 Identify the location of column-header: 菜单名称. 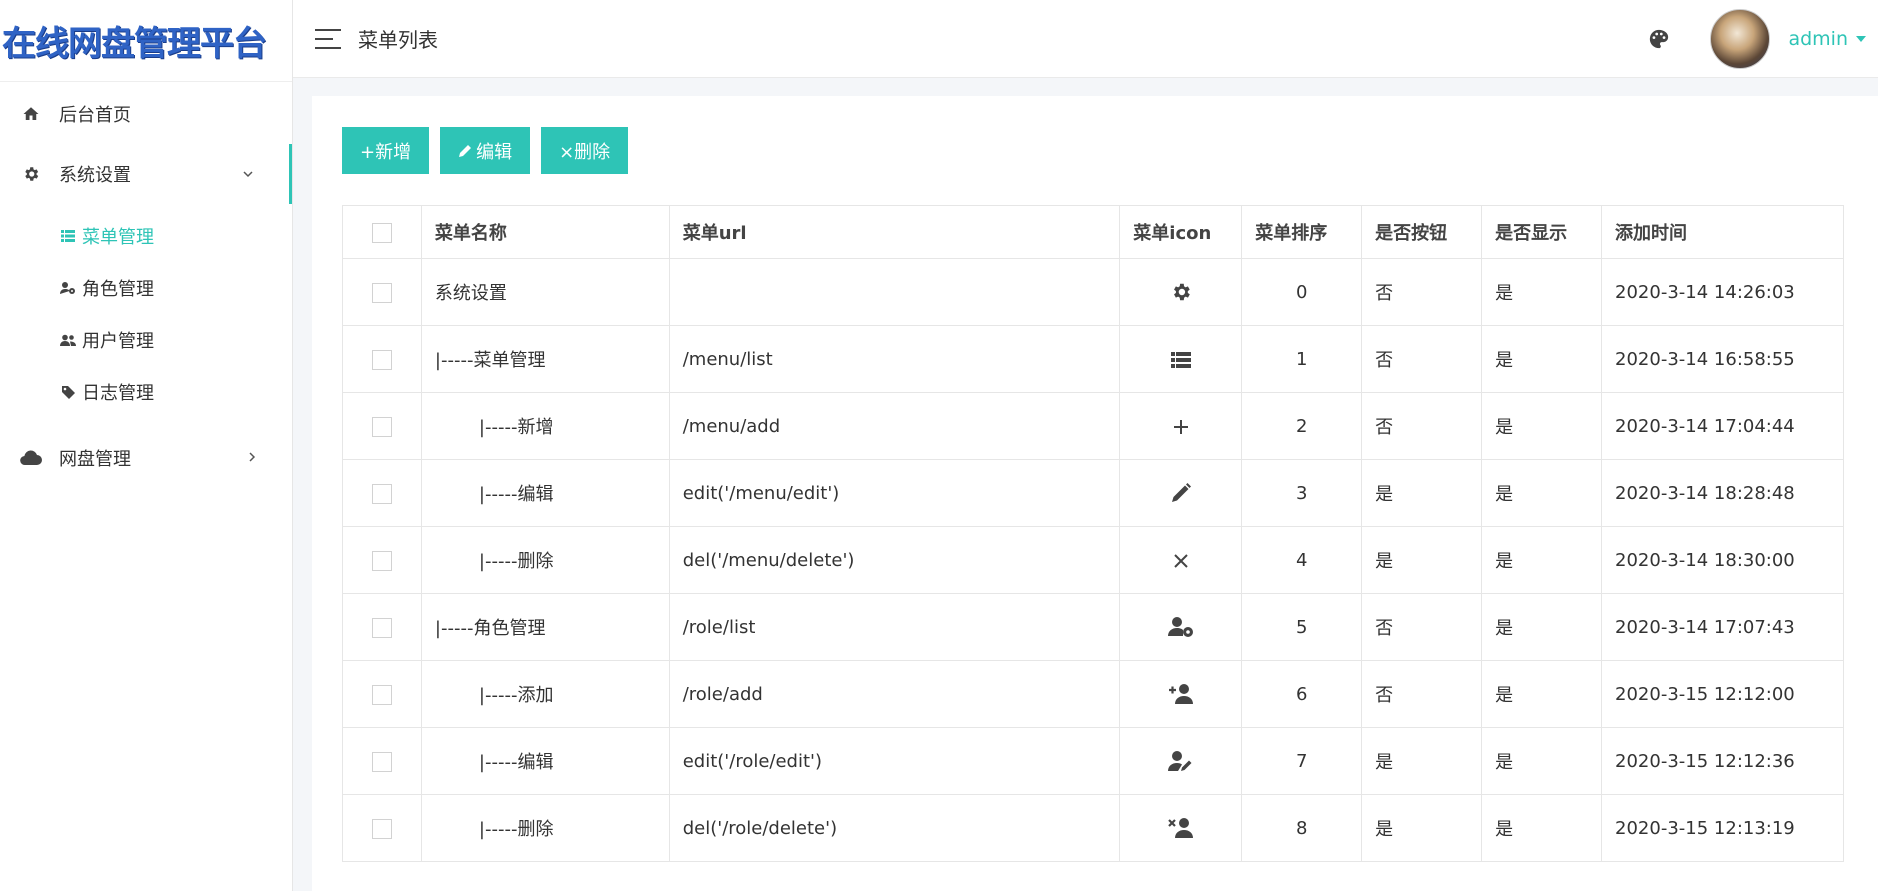
(545, 232).